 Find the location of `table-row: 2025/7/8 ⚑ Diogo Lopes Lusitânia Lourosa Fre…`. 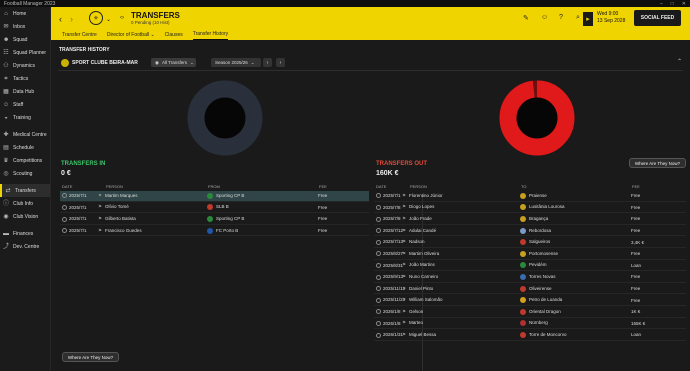

table-row: 2025/7/8 ⚑ Diogo Lopes Lusitânia Lourosa Fre… is located at coordinates (530, 208).